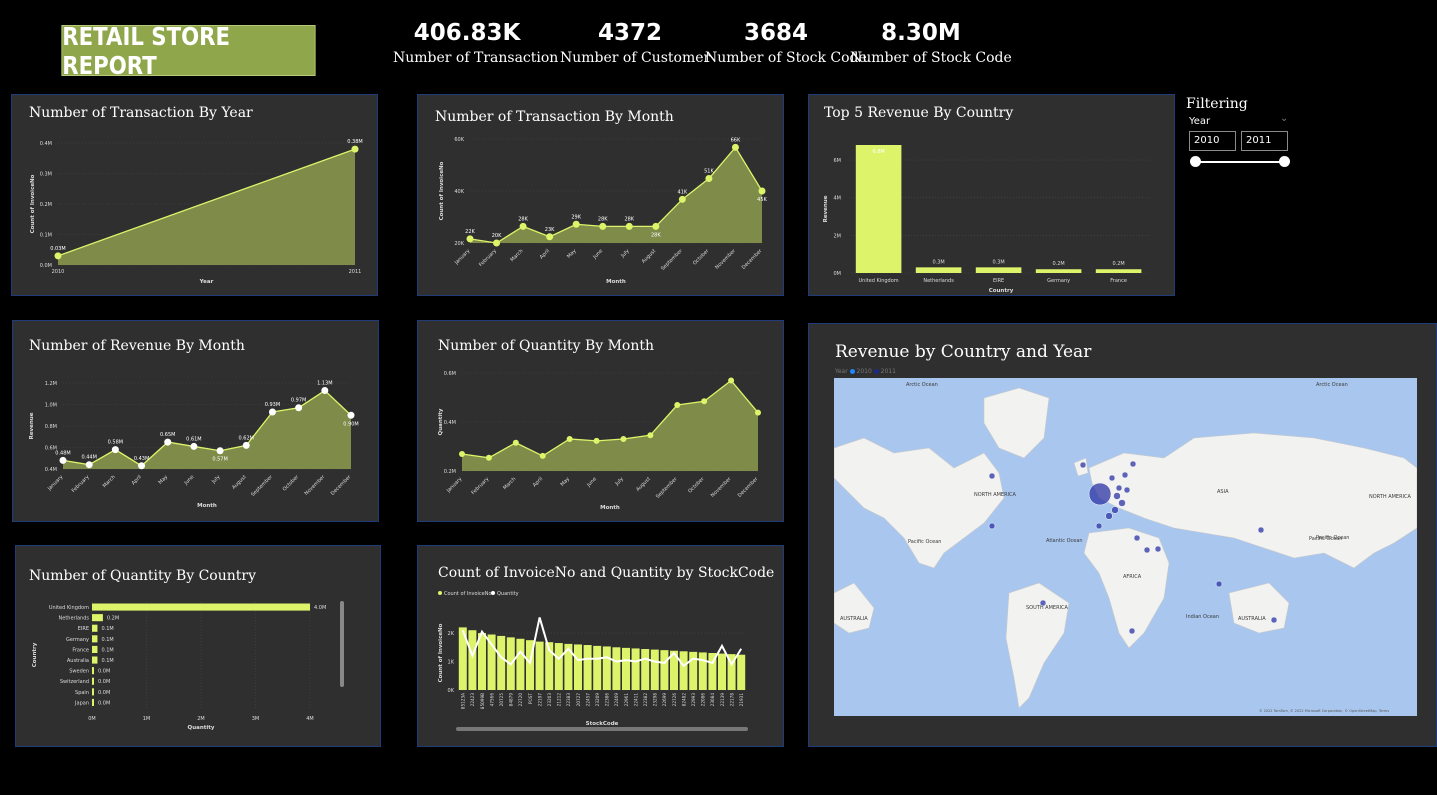  Describe the element at coordinates (342, 644) in the screenshot. I see `vertical-scrollbar` at that location.